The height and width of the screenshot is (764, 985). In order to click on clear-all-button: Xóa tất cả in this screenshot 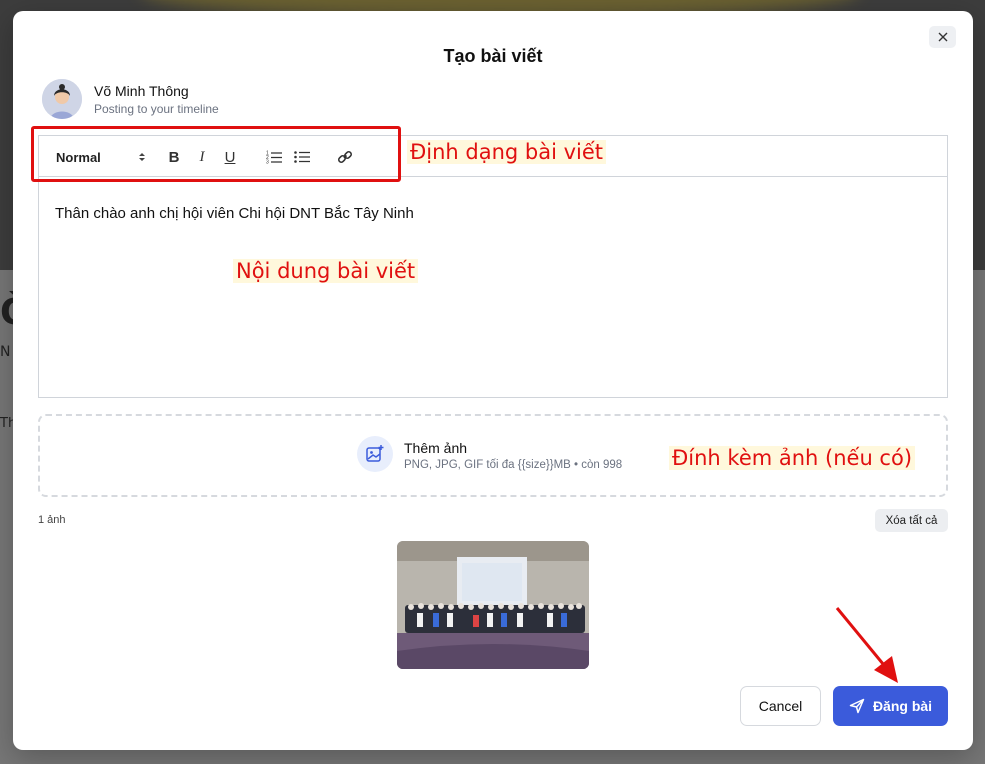, I will do `click(911, 520)`.